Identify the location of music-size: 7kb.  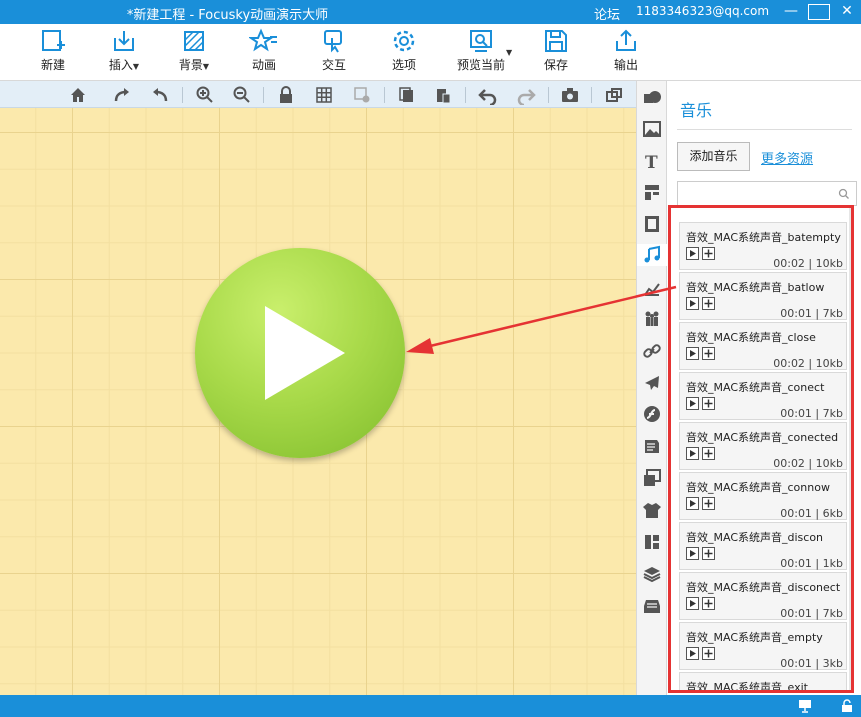
(832, 313).